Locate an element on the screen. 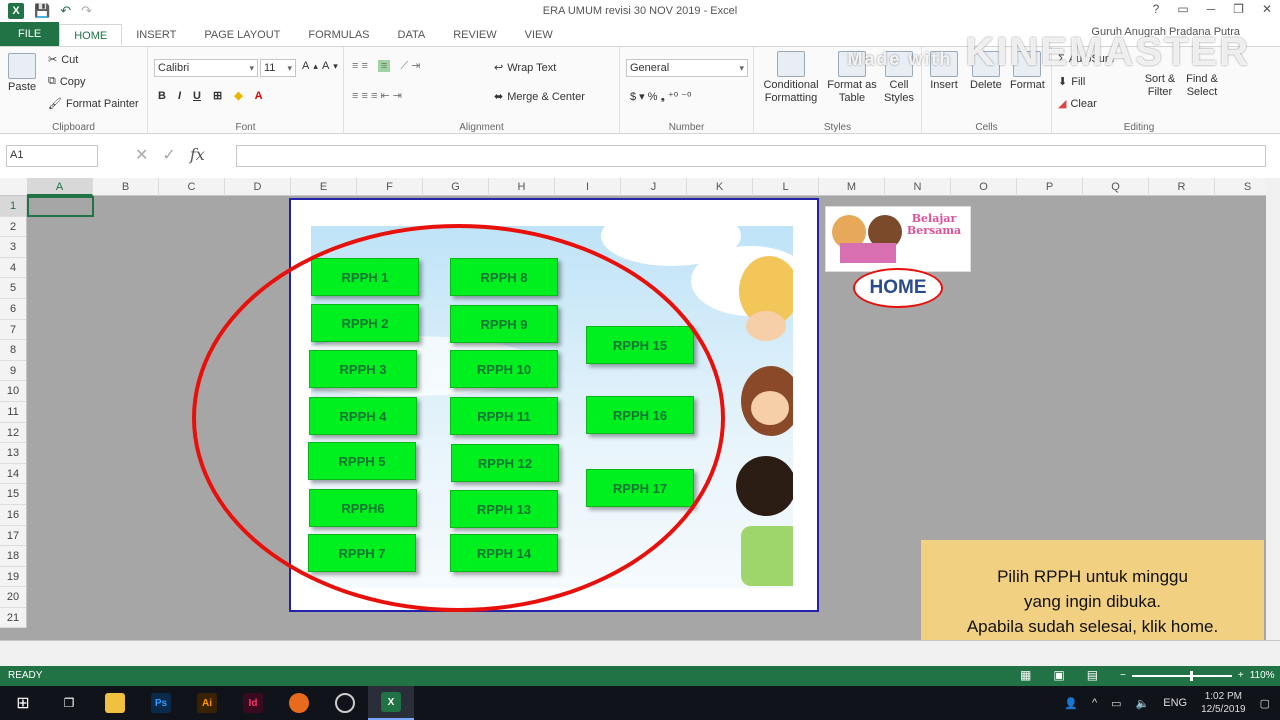  volume-icon: 🔈 is located at coordinates (1143, 703).